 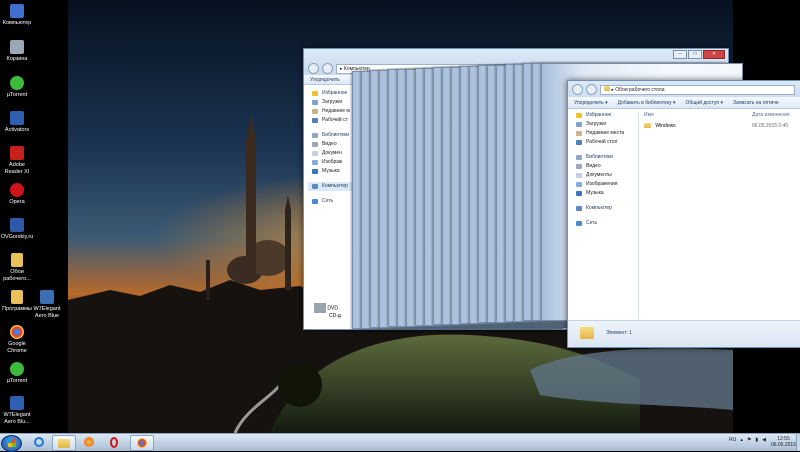 I want to click on desktop-icon-activators: Activators, so click(x=17, y=122).